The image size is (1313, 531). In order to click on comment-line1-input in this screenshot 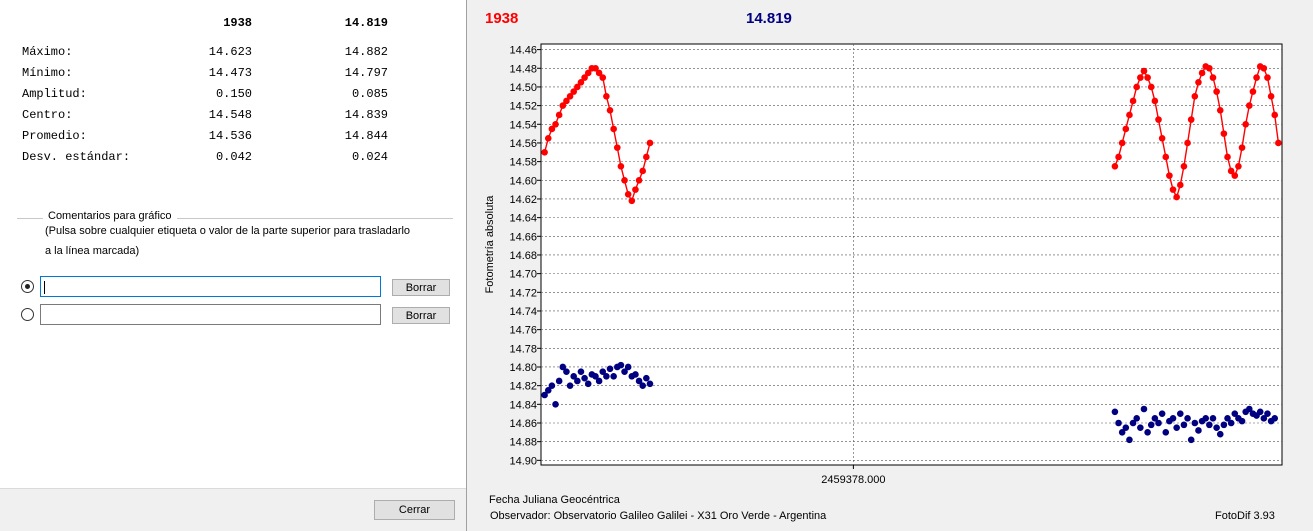, I will do `click(210, 286)`.